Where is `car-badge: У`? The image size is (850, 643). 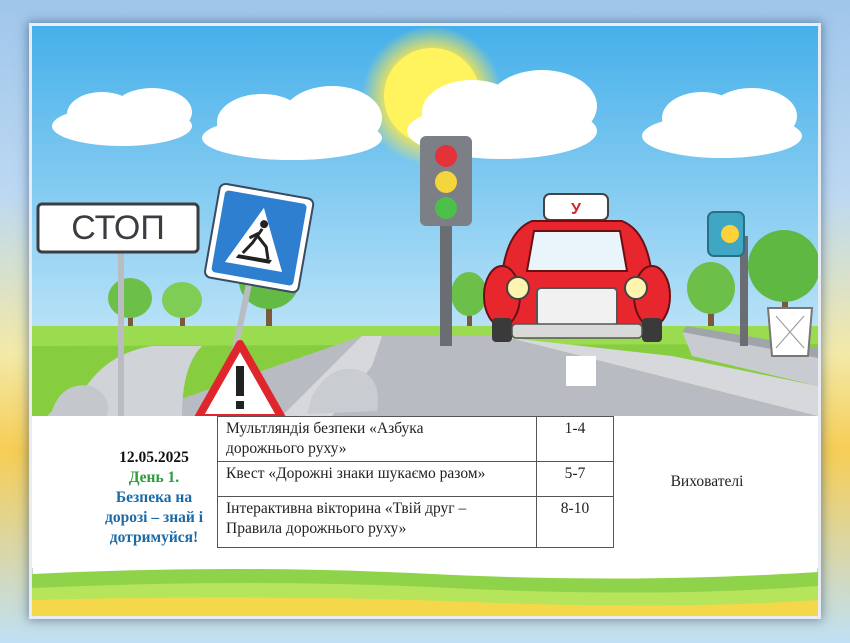
car-badge: У is located at coordinates (576, 209).